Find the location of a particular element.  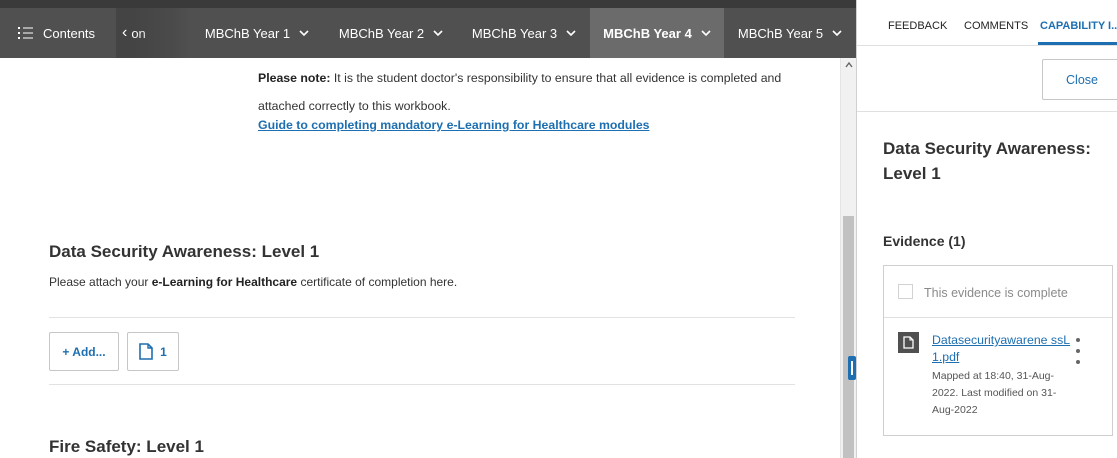

tab-feedback: FEEDBACK is located at coordinates (917, 26).